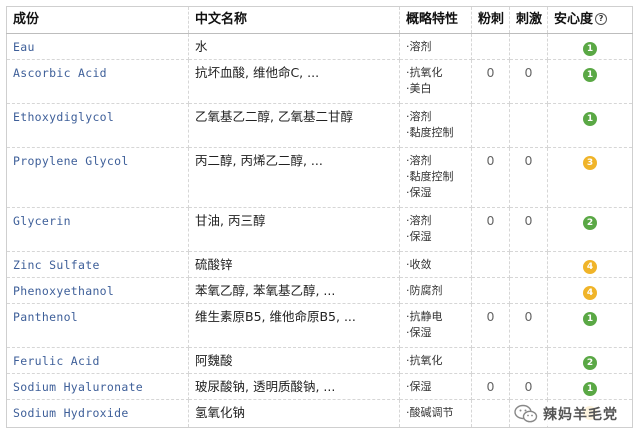  I want to click on ingredient-name: Panthenol, so click(97, 325).